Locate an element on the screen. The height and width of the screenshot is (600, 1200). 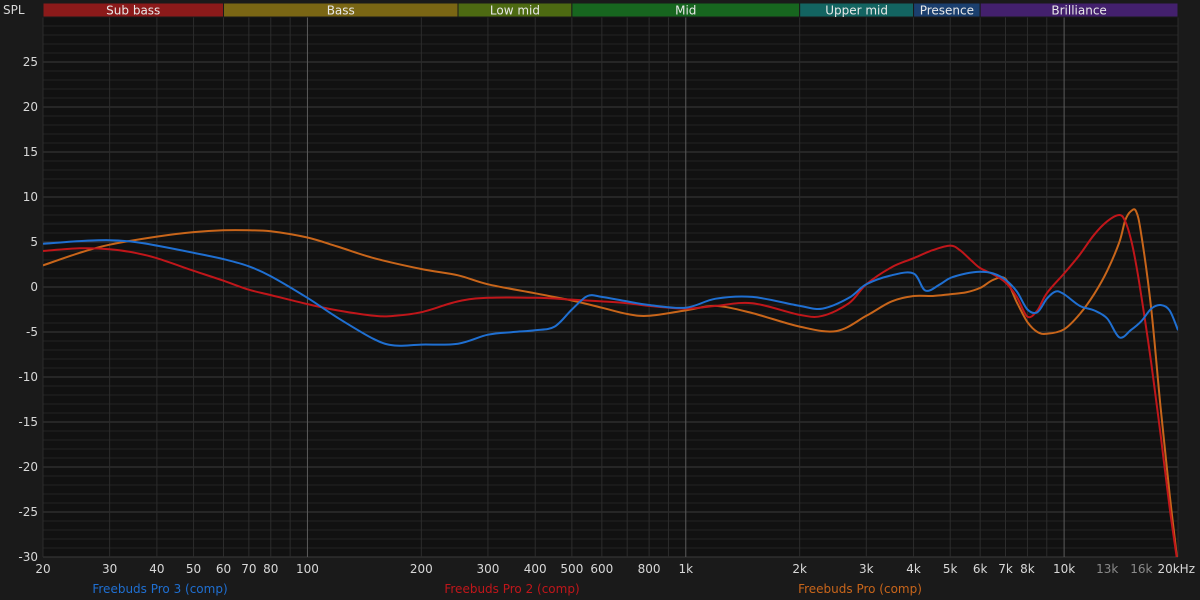
x-tick-label: 7k is located at coordinates (1005, 569).